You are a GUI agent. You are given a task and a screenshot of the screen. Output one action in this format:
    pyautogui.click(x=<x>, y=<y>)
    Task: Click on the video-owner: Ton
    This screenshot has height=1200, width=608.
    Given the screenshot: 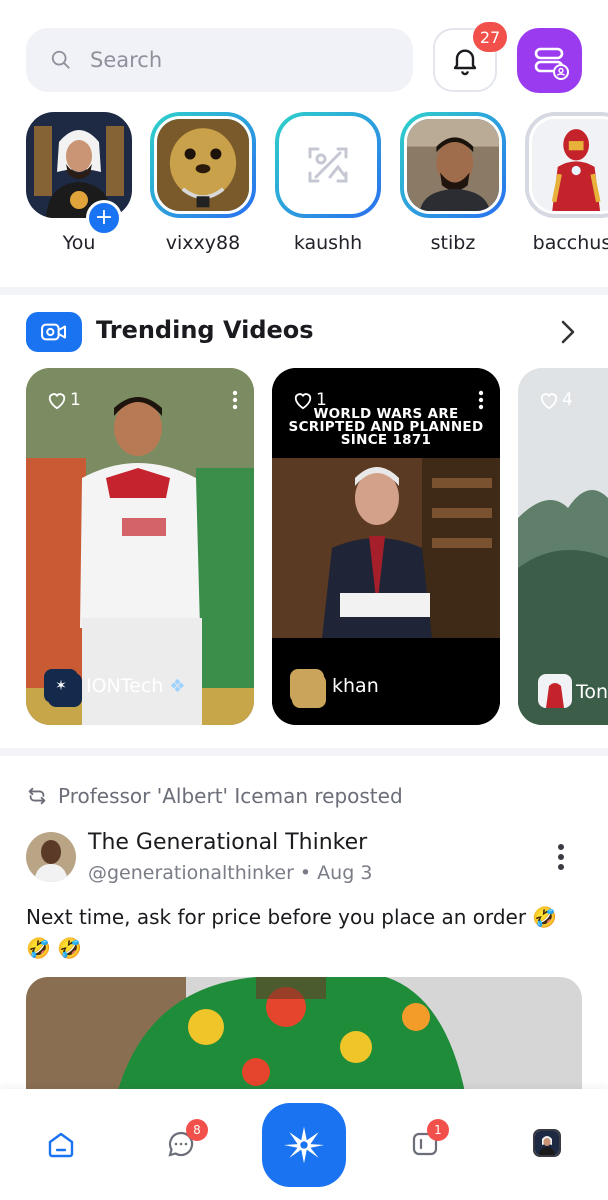 What is the action you would take?
    pyautogui.click(x=592, y=692)
    